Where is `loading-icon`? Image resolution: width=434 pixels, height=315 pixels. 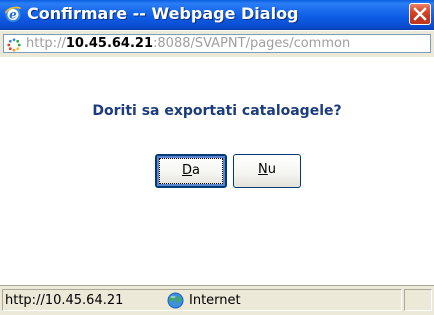 loading-icon is located at coordinates (14, 44).